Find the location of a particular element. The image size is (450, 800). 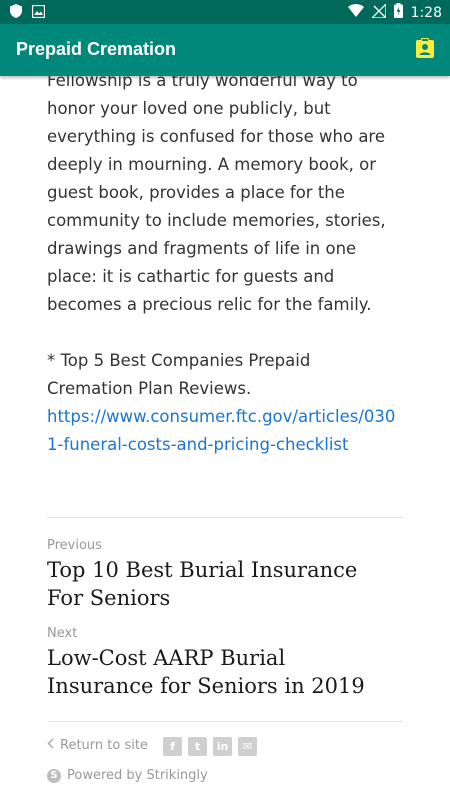

no-signal-icon is located at coordinates (378, 11).